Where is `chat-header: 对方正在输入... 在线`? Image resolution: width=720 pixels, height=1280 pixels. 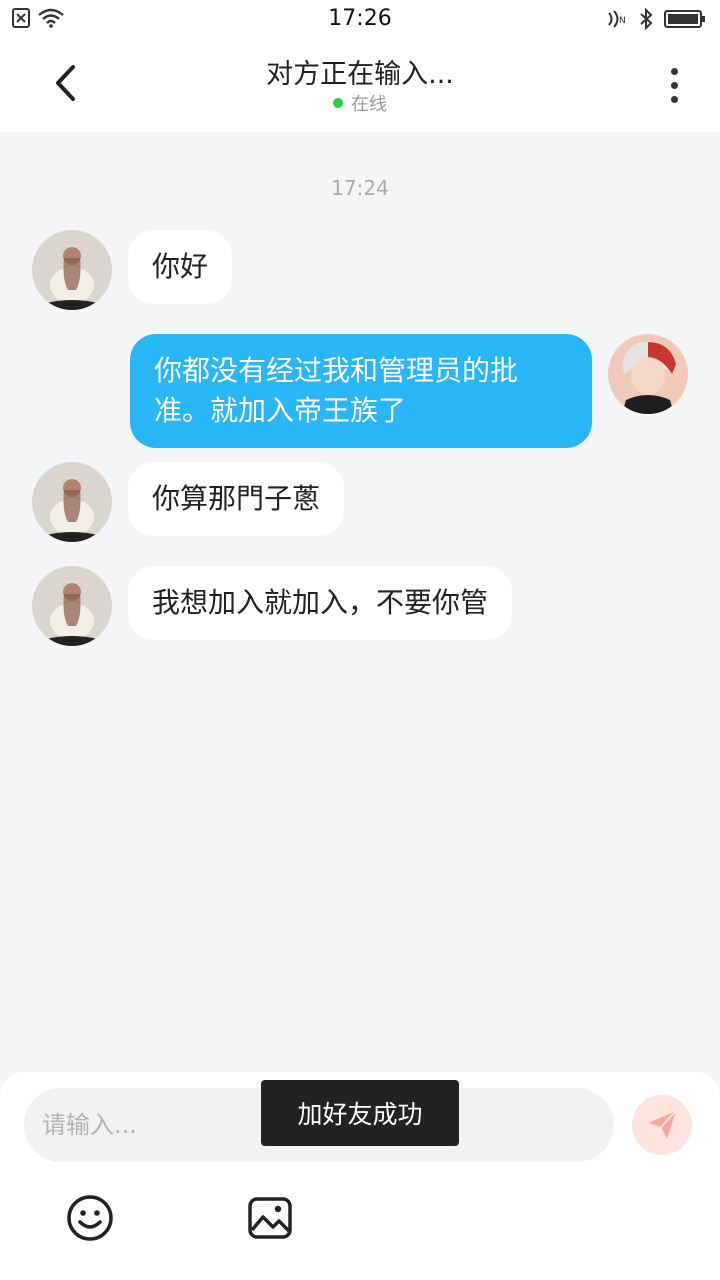 chat-header: 对方正在输入... 在线 is located at coordinates (360, 85).